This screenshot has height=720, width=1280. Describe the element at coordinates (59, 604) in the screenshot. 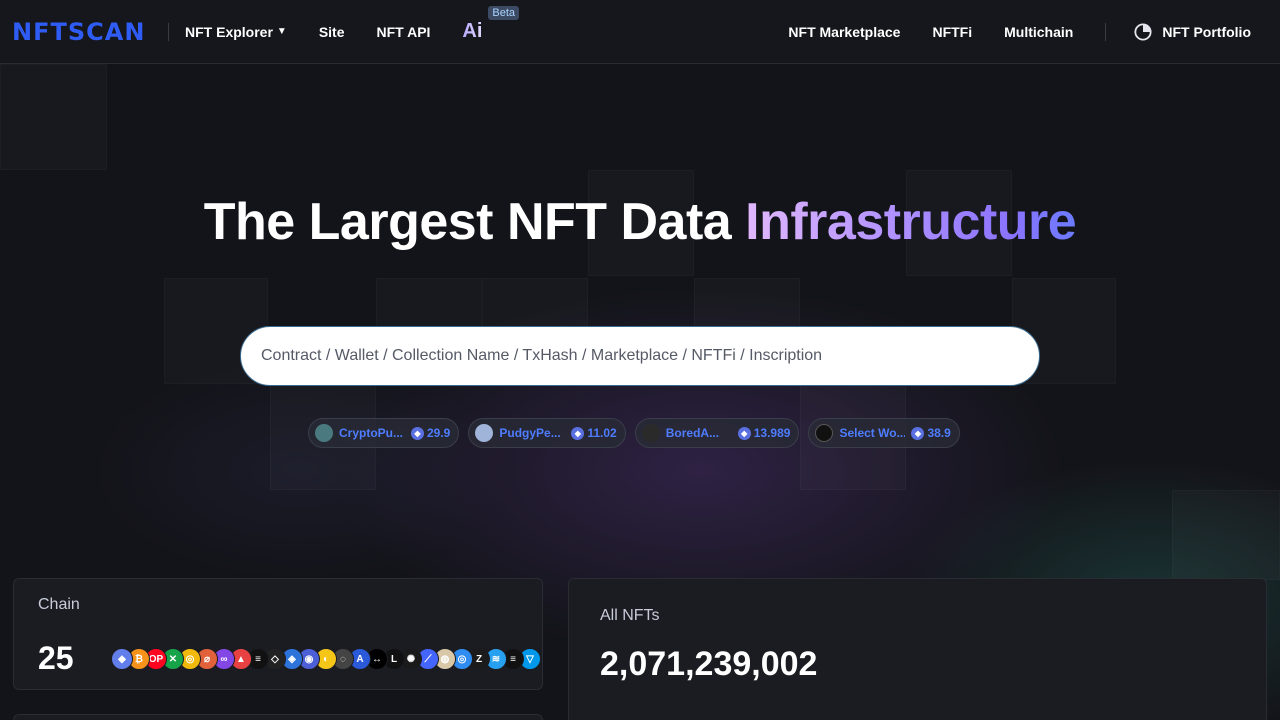

I see `chain-stat-label: Chain` at that location.